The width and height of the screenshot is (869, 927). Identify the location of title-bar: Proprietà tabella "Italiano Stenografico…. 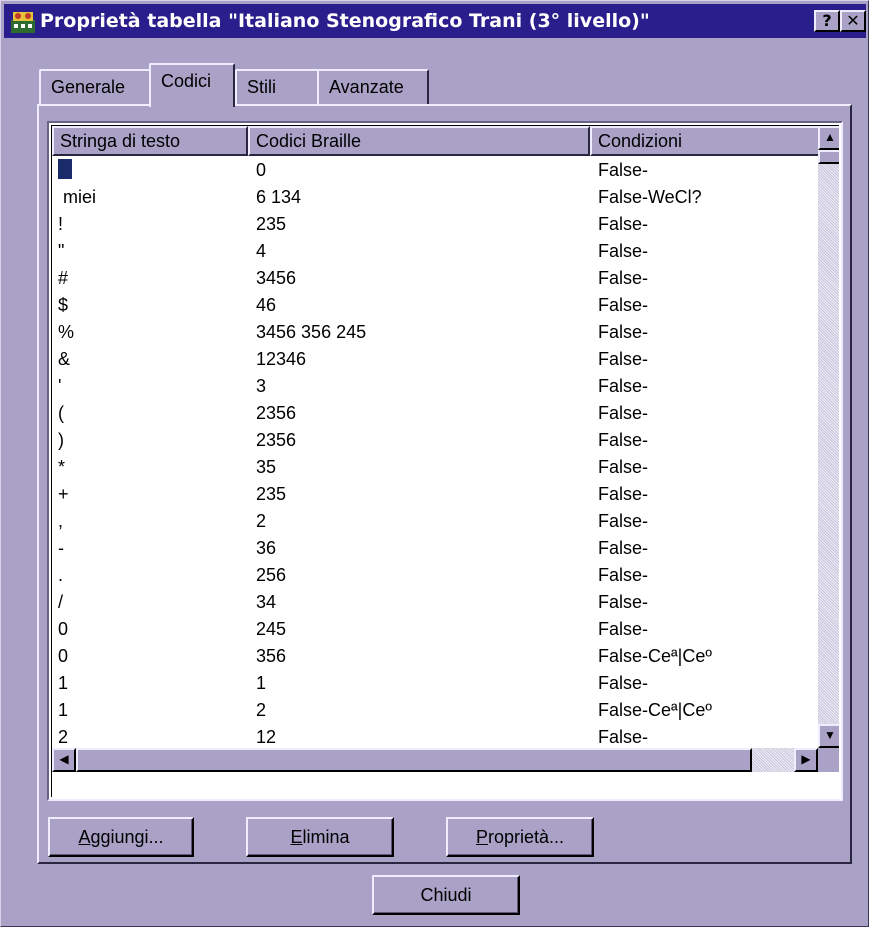
(435, 21).